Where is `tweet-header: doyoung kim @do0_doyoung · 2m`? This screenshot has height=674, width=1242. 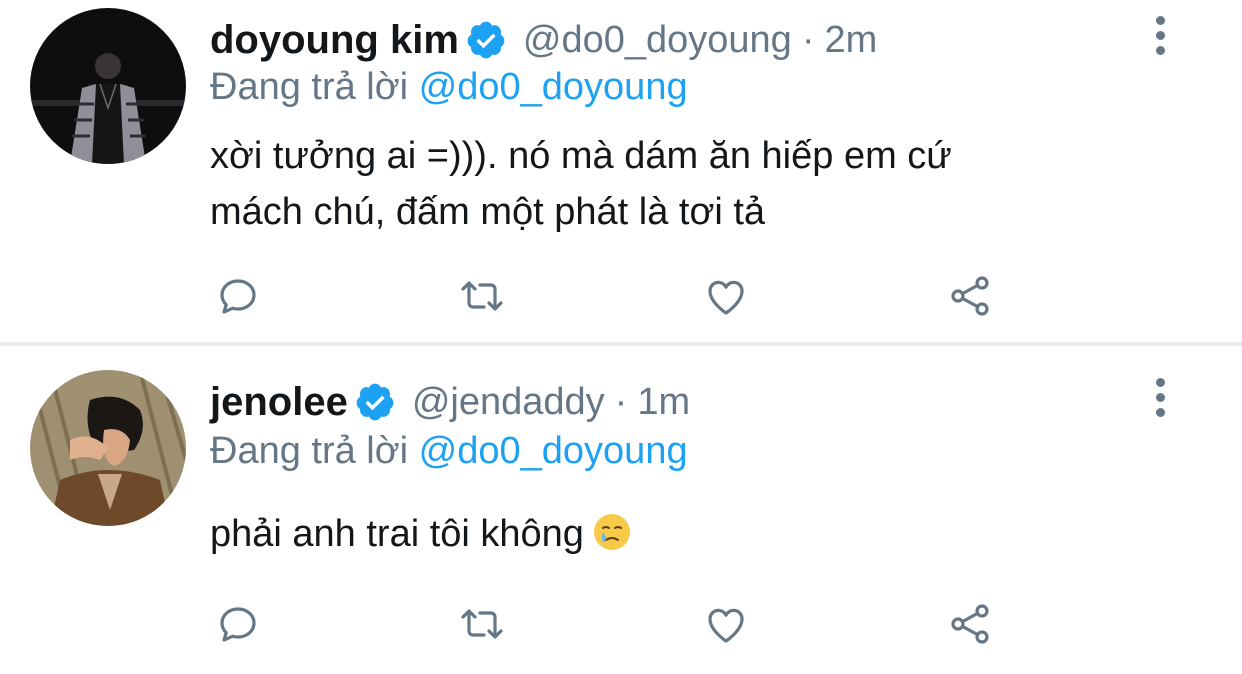 tweet-header: doyoung kim @do0_doyoung · 2m is located at coordinates (543, 40).